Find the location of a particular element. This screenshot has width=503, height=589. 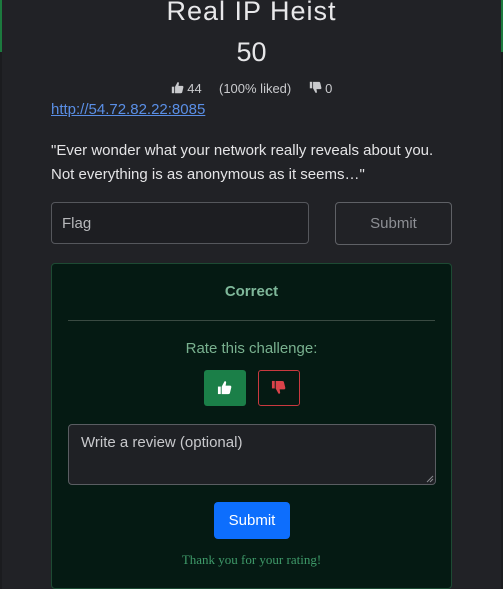

flag-input is located at coordinates (180, 223).